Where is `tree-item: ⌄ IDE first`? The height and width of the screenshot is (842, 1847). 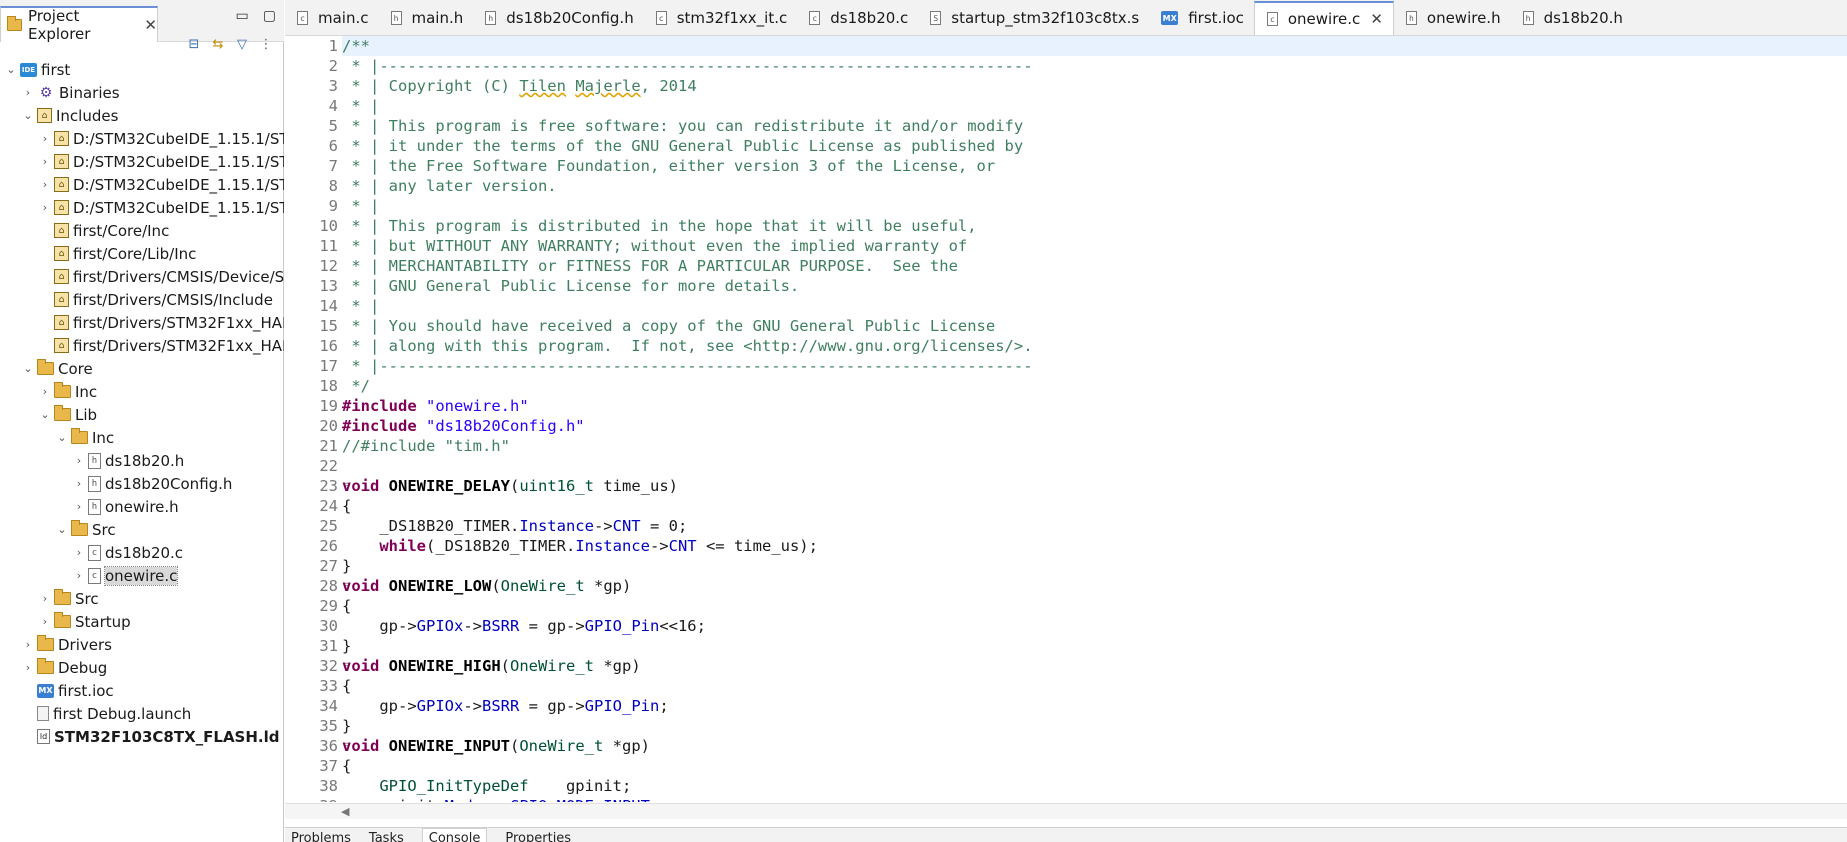 tree-item: ⌄ IDE first is located at coordinates (142, 69).